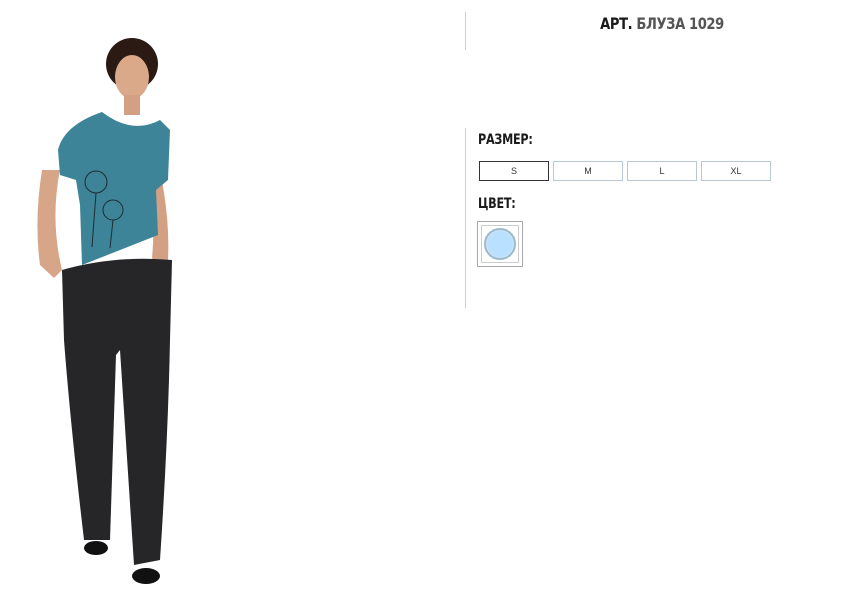  Describe the element at coordinates (588, 171) in the screenshot. I see `size-option-m: M` at that location.